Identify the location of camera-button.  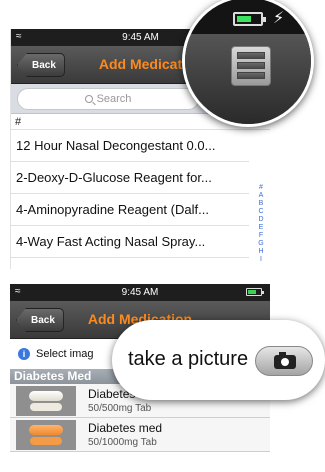
(284, 361).